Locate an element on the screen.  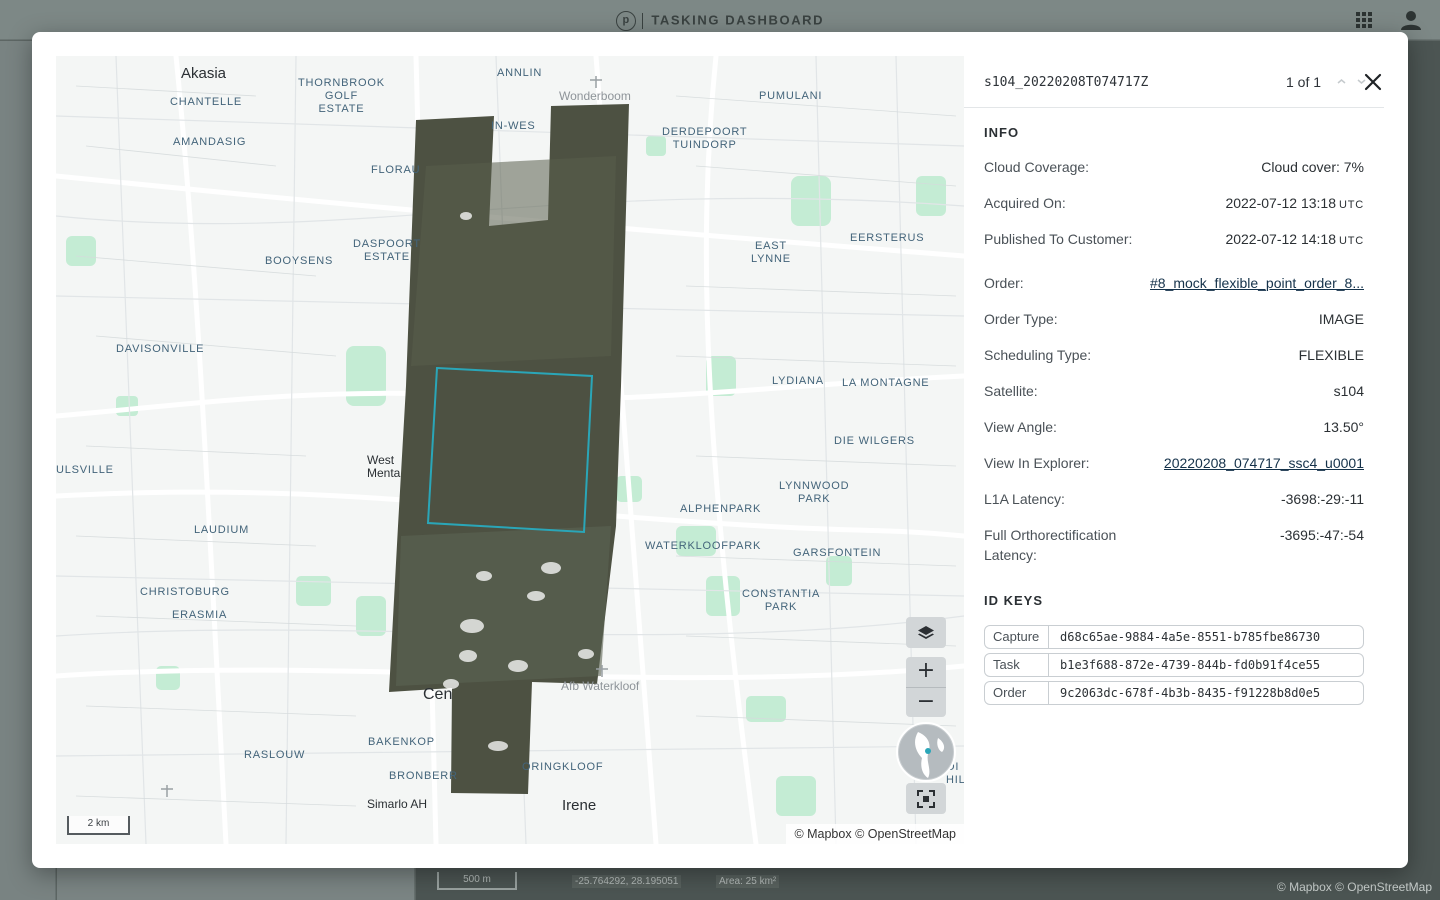
map-label-bronberrik: BRONBERR is located at coordinates (423, 776).